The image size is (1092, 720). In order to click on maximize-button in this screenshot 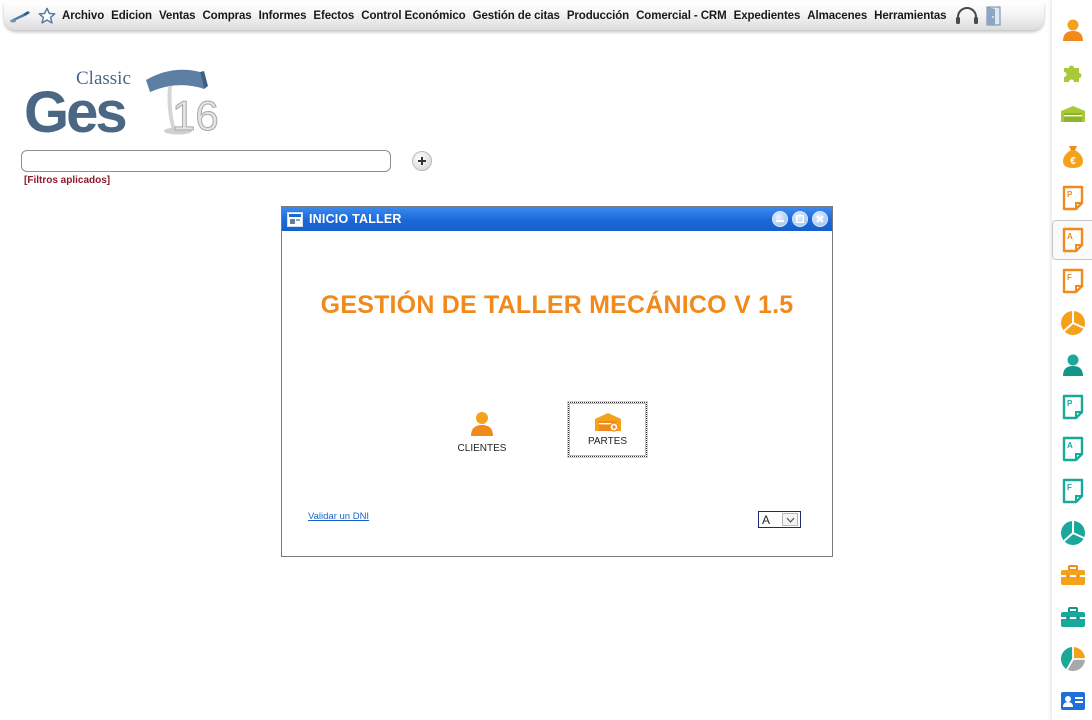, I will do `click(800, 219)`.